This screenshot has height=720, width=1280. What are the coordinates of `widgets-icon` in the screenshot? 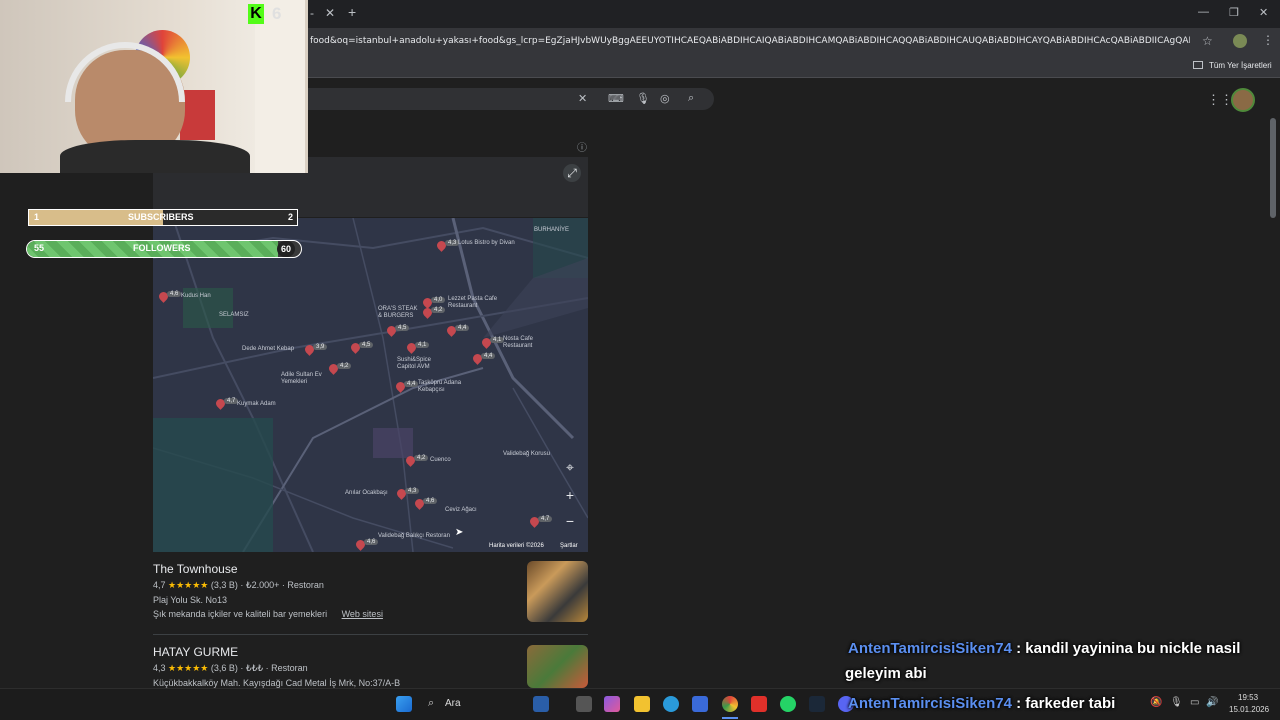 It's located at (541, 704).